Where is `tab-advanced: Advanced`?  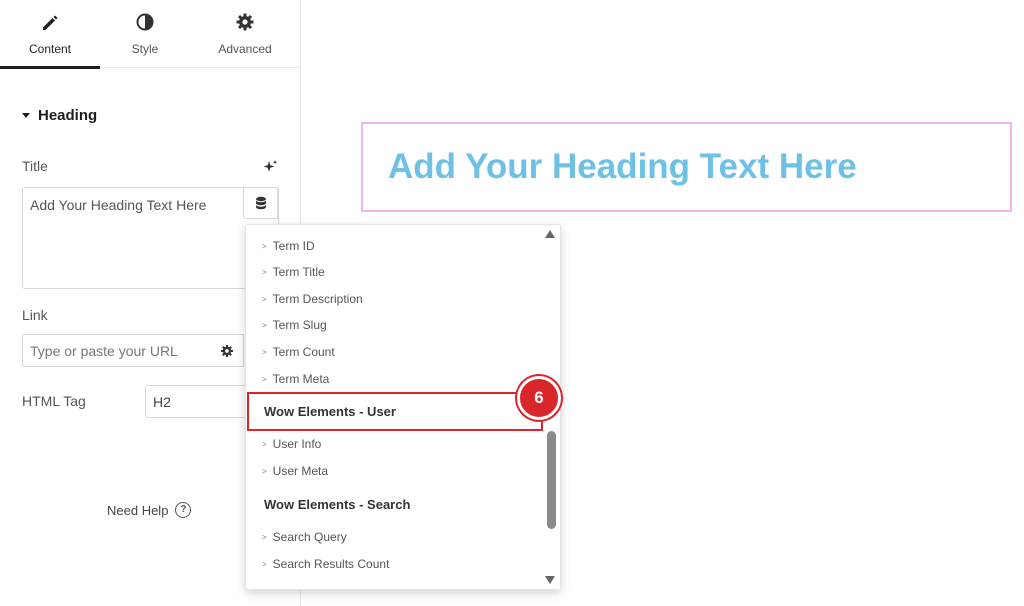 tab-advanced: Advanced is located at coordinates (245, 34).